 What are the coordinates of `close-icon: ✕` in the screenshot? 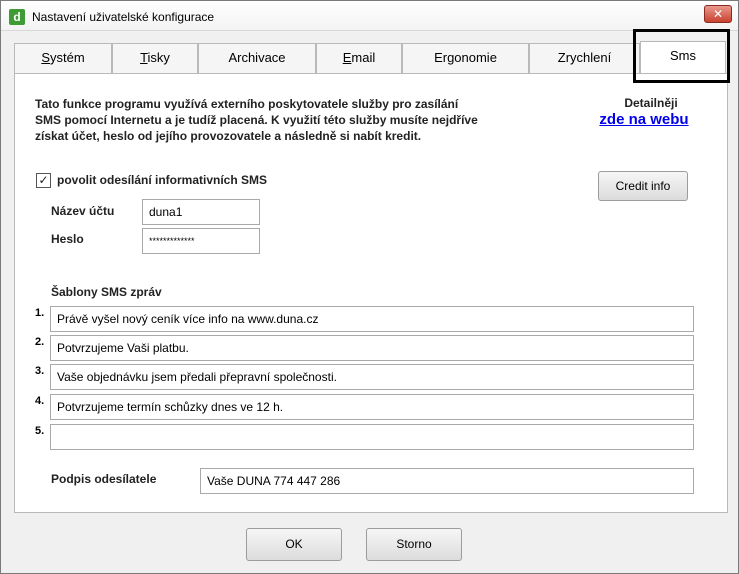 It's located at (718, 14).